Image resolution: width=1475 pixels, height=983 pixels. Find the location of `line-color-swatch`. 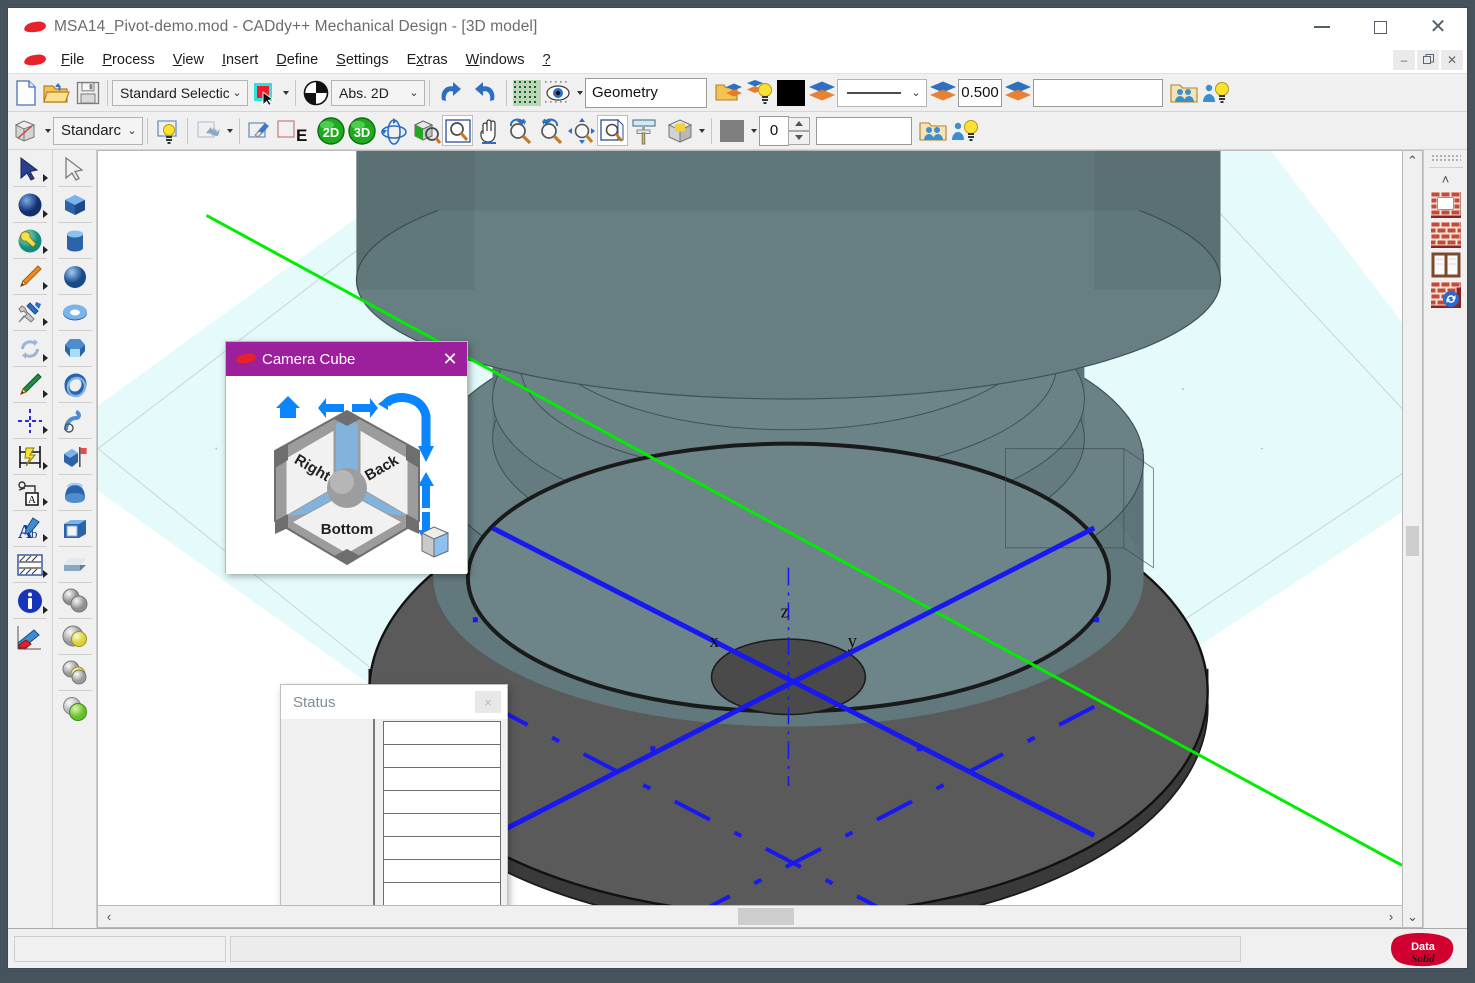

line-color-swatch is located at coordinates (790, 92).